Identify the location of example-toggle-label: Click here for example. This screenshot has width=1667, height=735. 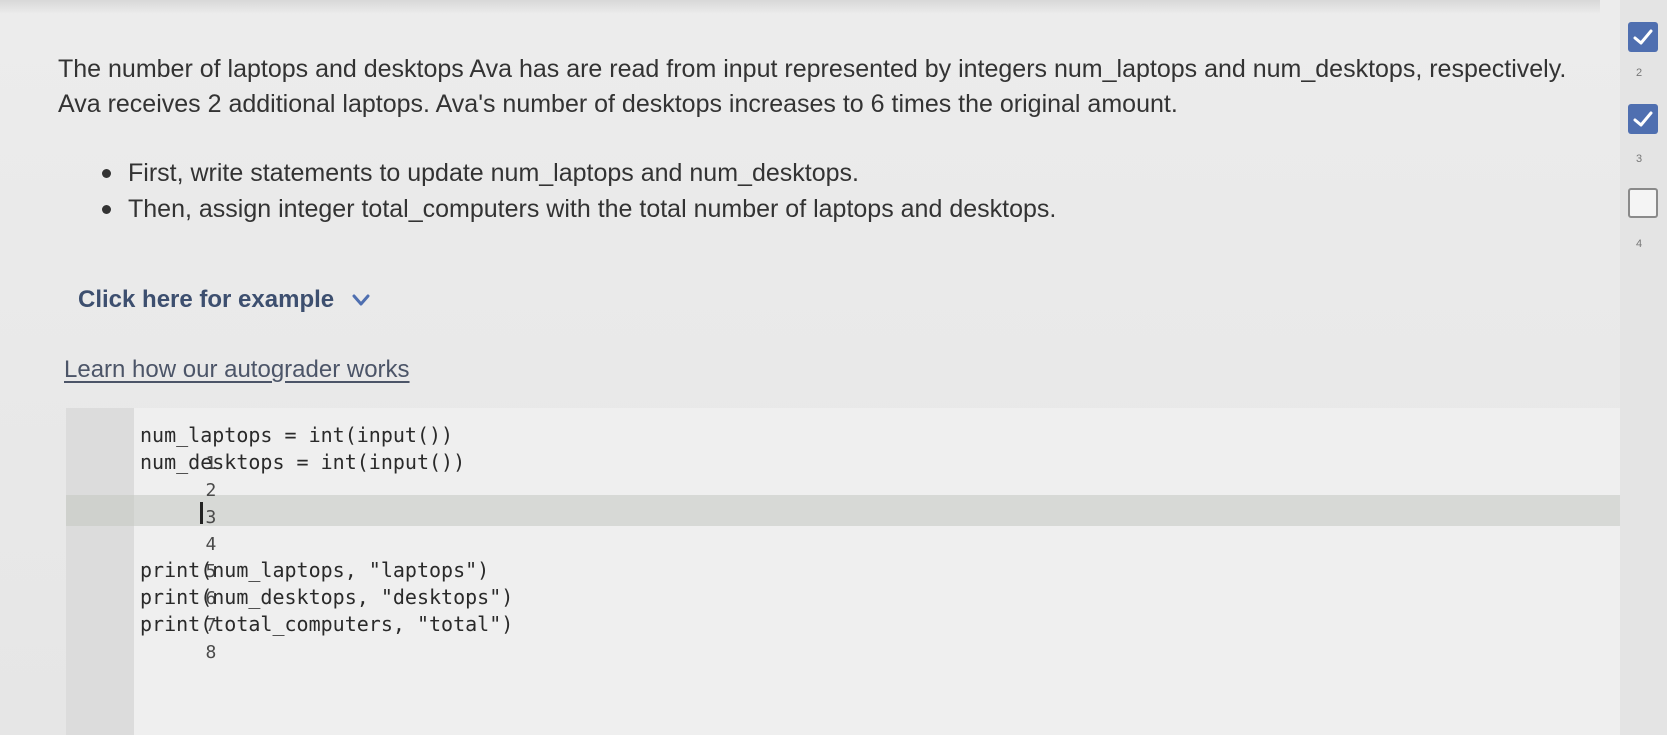
(206, 299).